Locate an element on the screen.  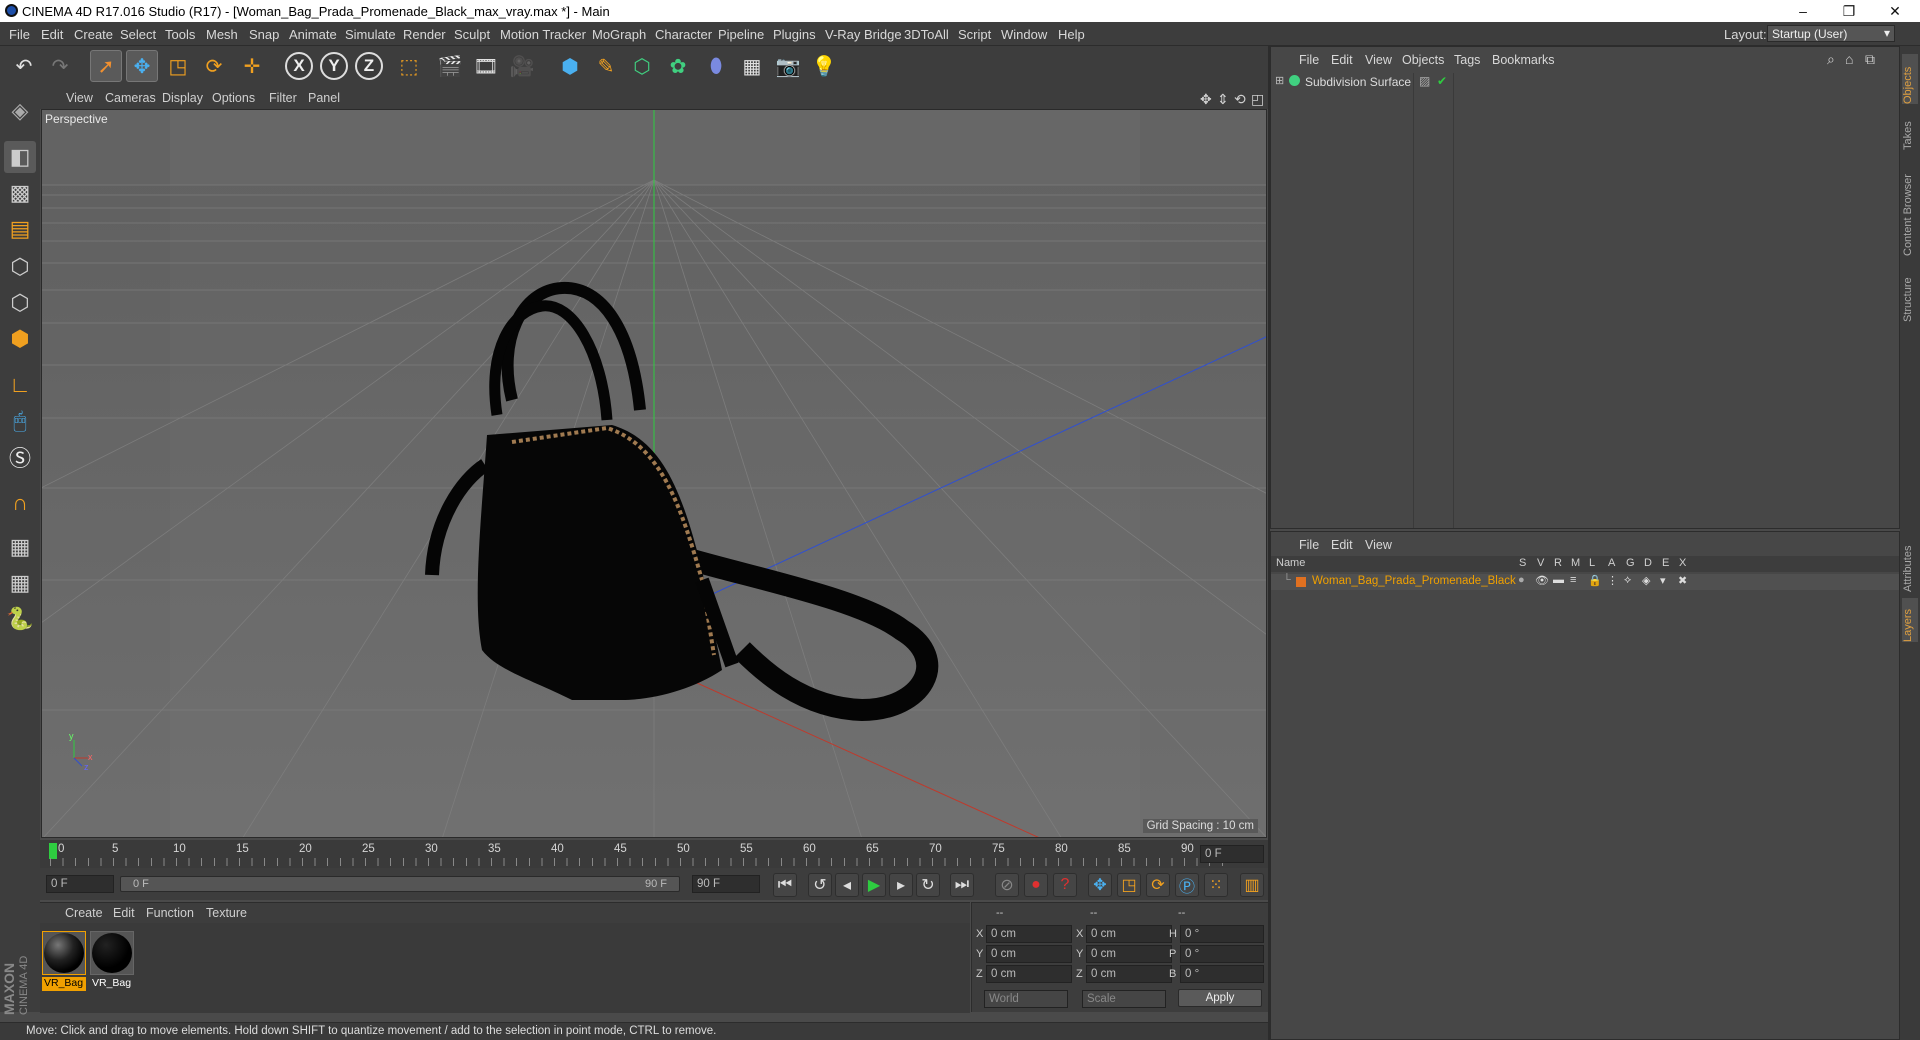
viewport-menu-cameras: Cameras is located at coordinates (130, 98).